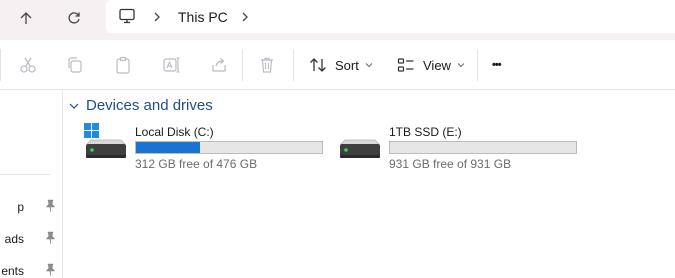  I want to click on breadcrumb-this-pc: This PC, so click(203, 17).